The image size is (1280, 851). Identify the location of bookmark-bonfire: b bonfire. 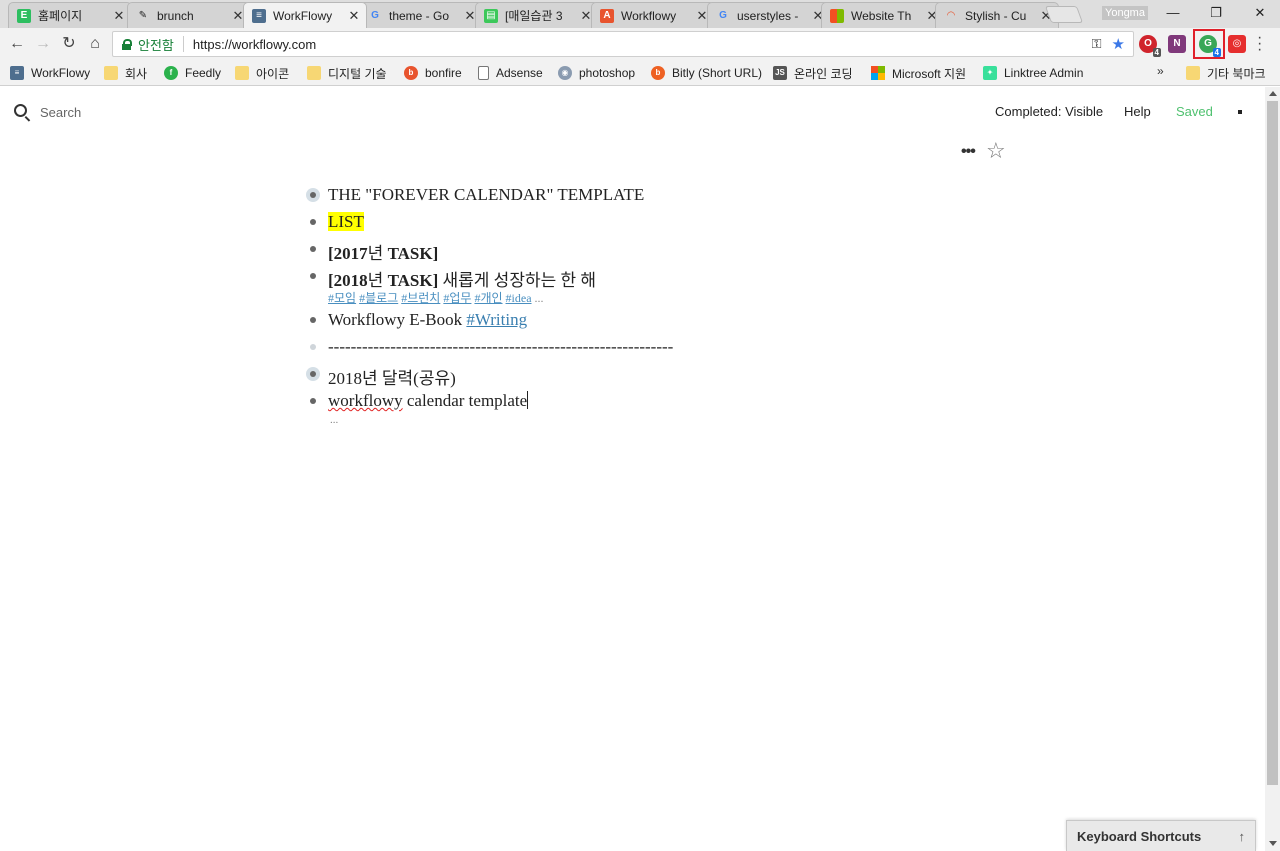
(433, 73).